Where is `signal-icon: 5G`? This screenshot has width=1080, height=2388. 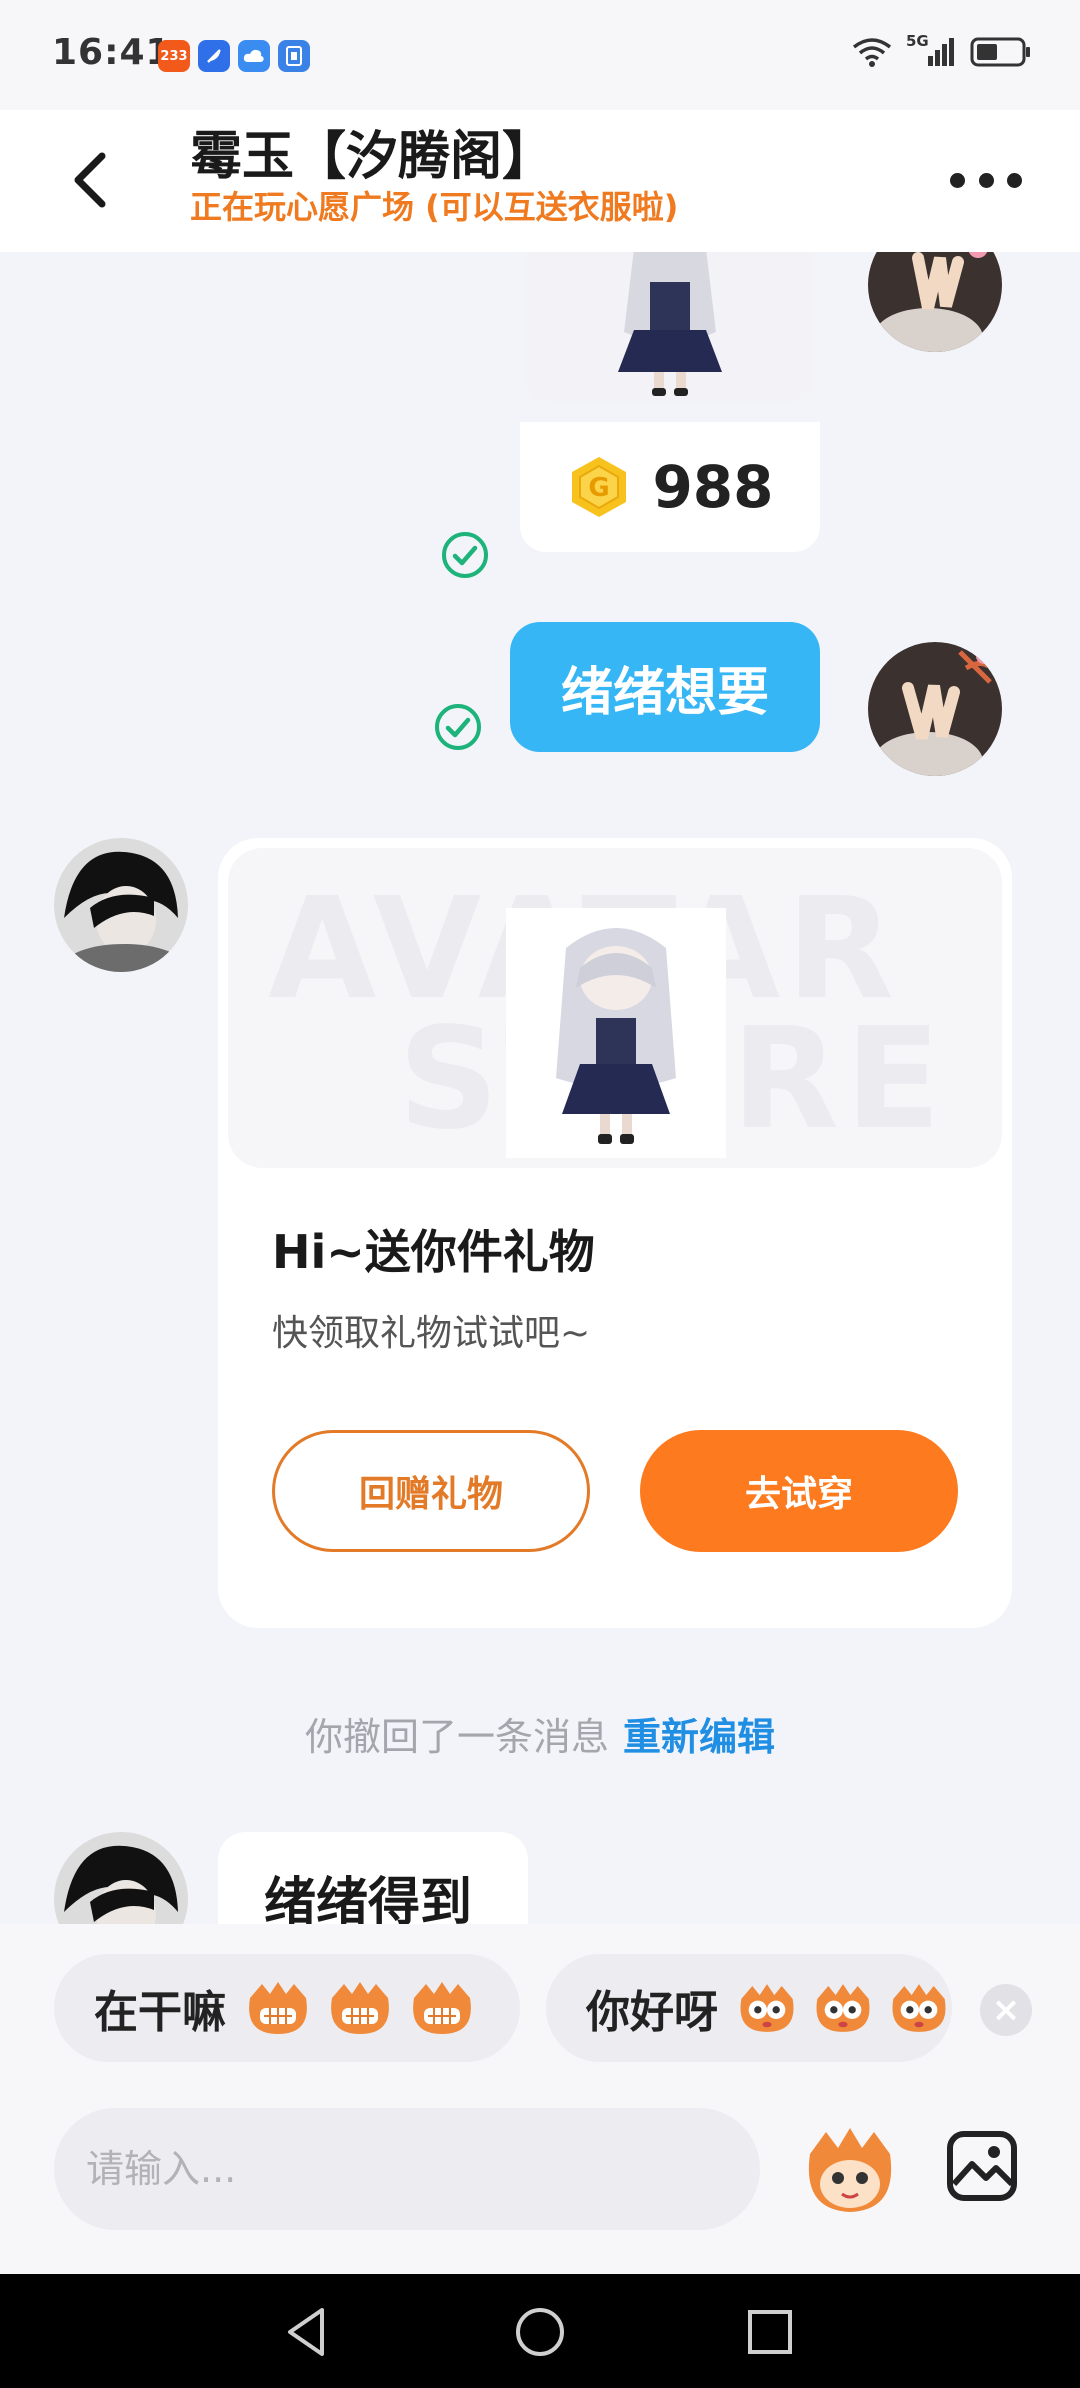 signal-icon: 5G is located at coordinates (931, 50).